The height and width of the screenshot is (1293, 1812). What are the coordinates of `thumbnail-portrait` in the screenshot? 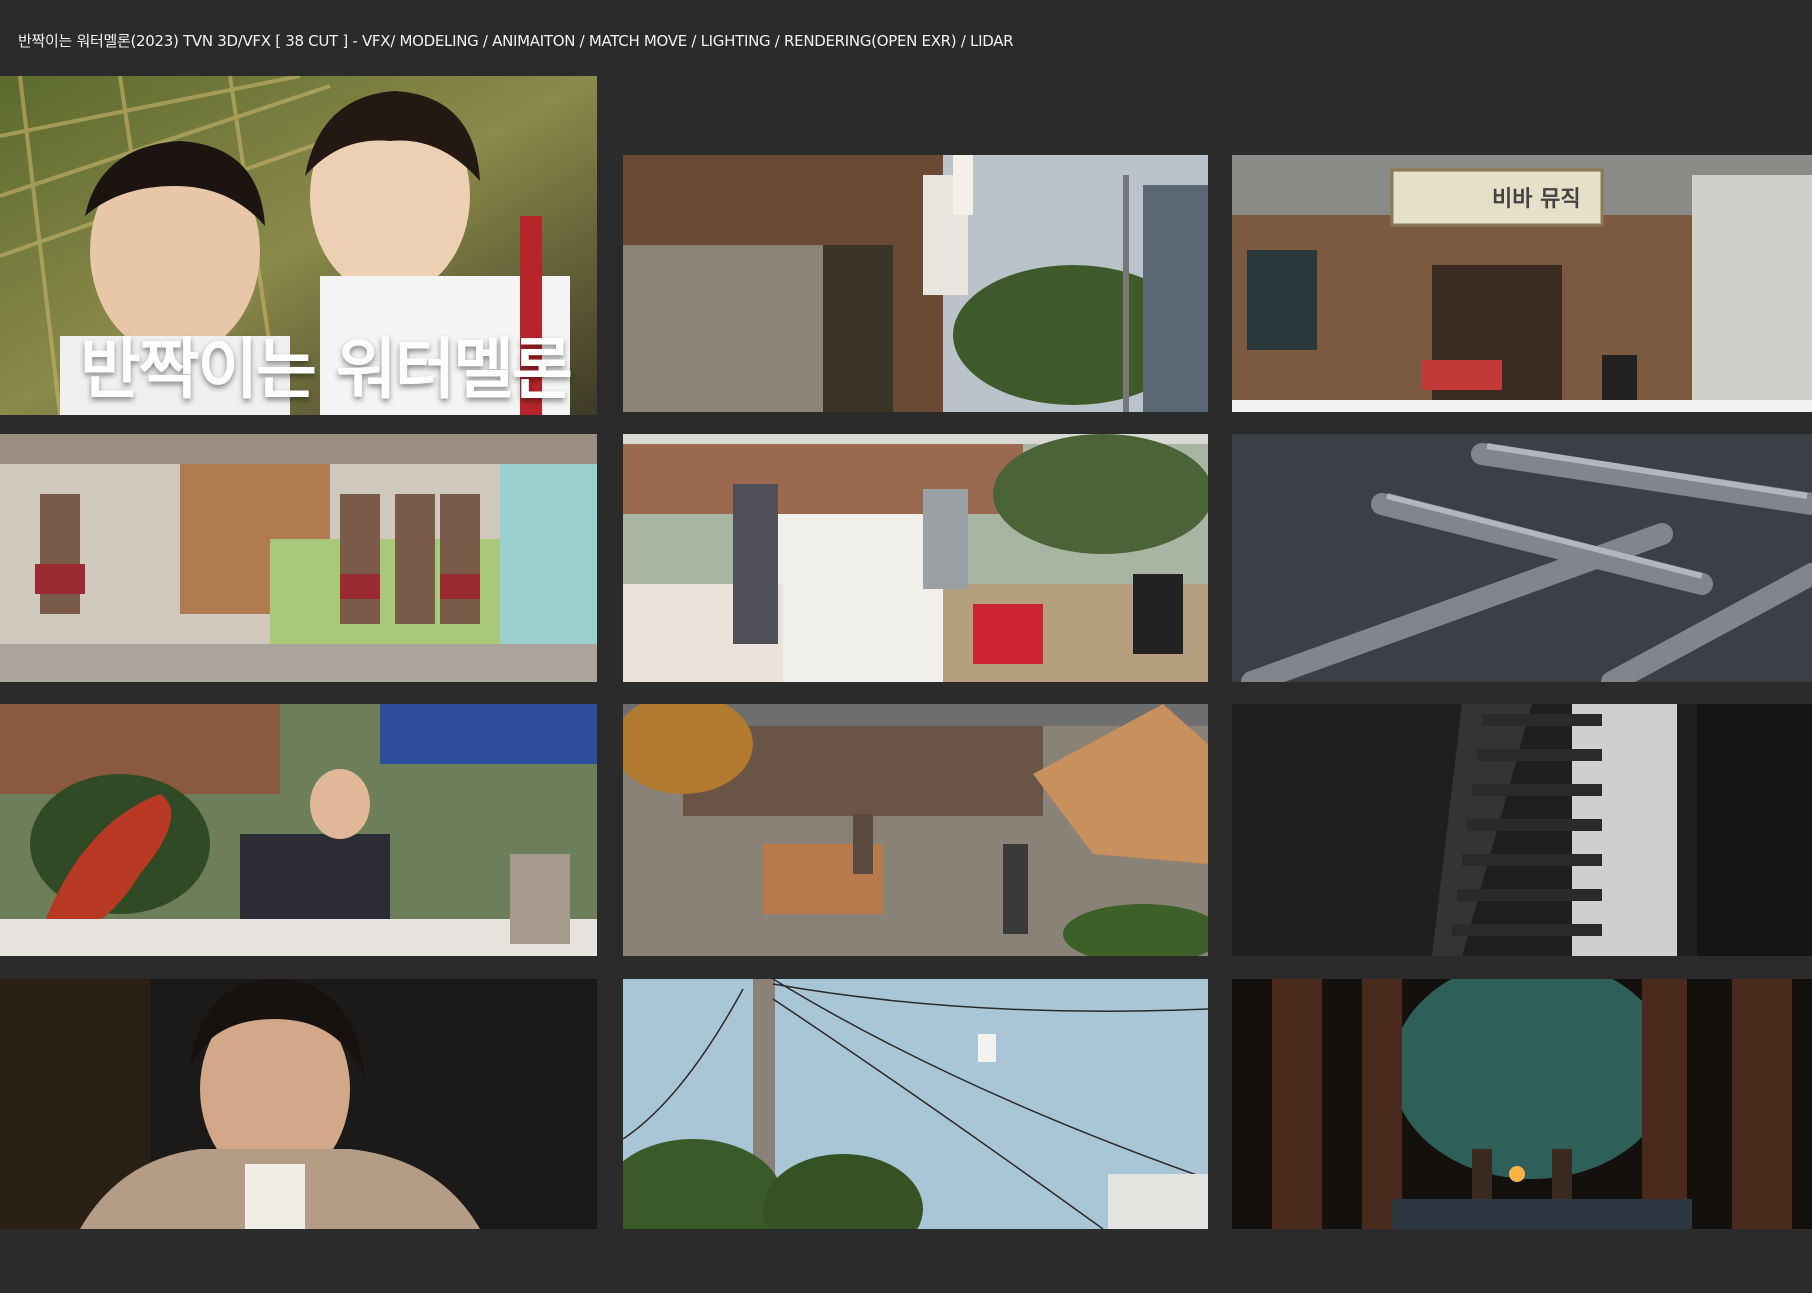 It's located at (298, 1104).